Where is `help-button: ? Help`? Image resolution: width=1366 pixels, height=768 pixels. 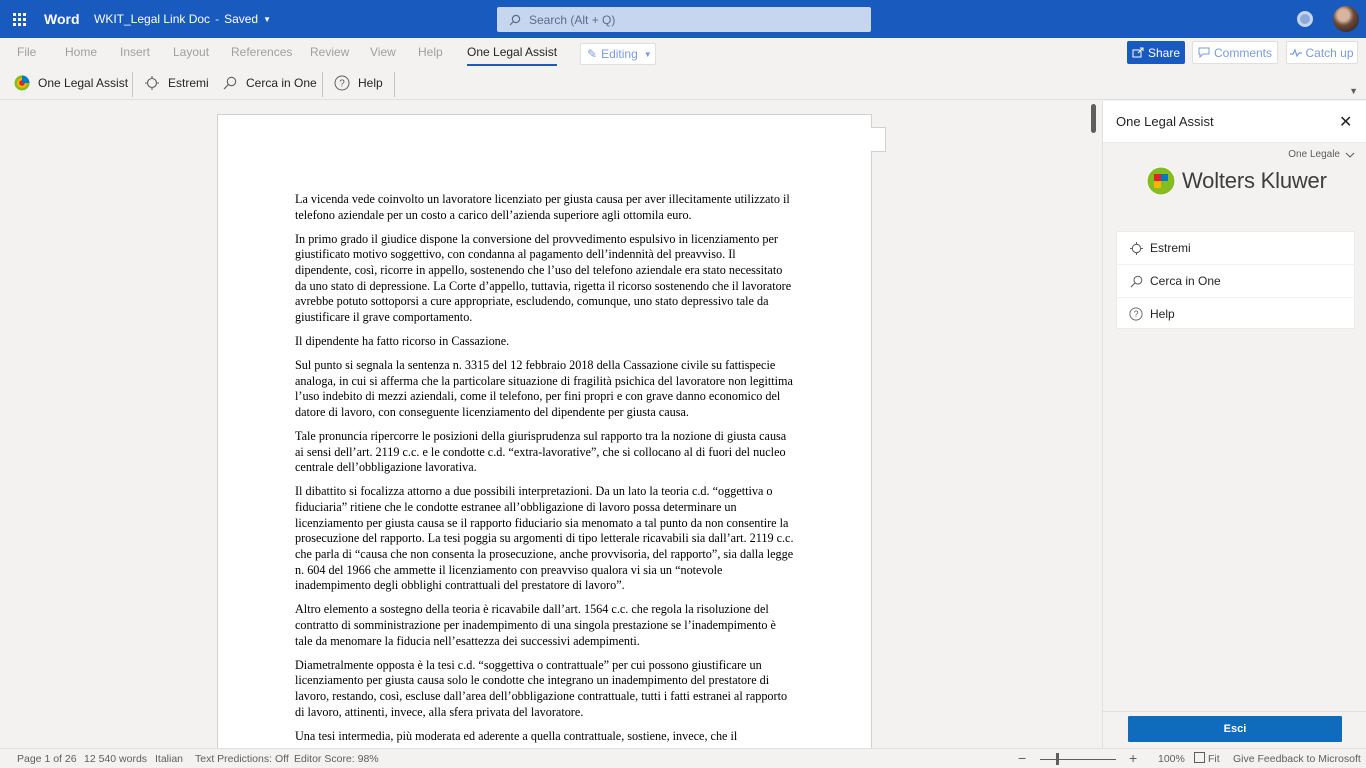 help-button: ? Help is located at coordinates (358, 83).